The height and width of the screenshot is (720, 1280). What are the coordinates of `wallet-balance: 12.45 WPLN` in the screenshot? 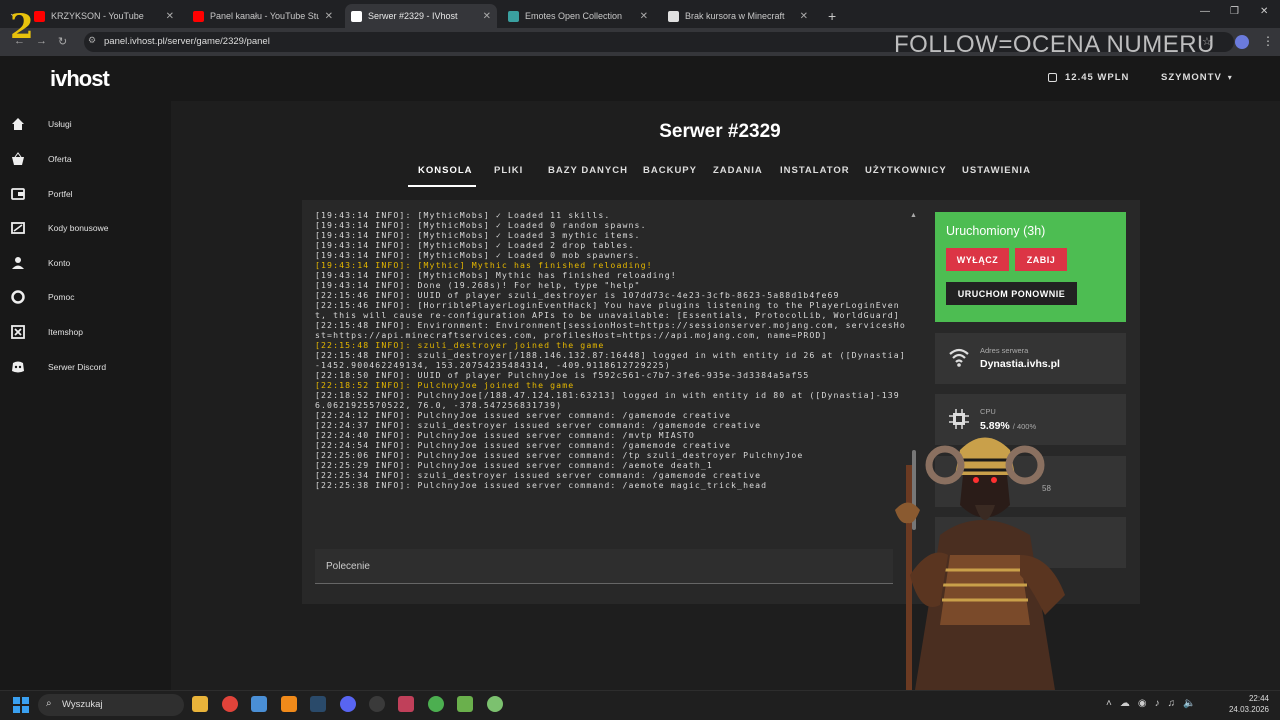 It's located at (1097, 77).